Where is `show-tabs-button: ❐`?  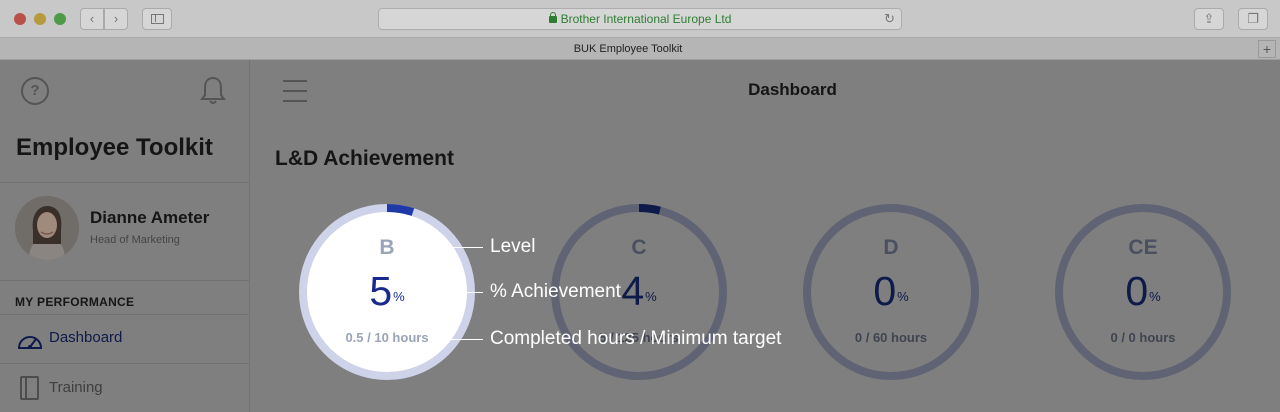 show-tabs-button: ❐ is located at coordinates (1253, 19).